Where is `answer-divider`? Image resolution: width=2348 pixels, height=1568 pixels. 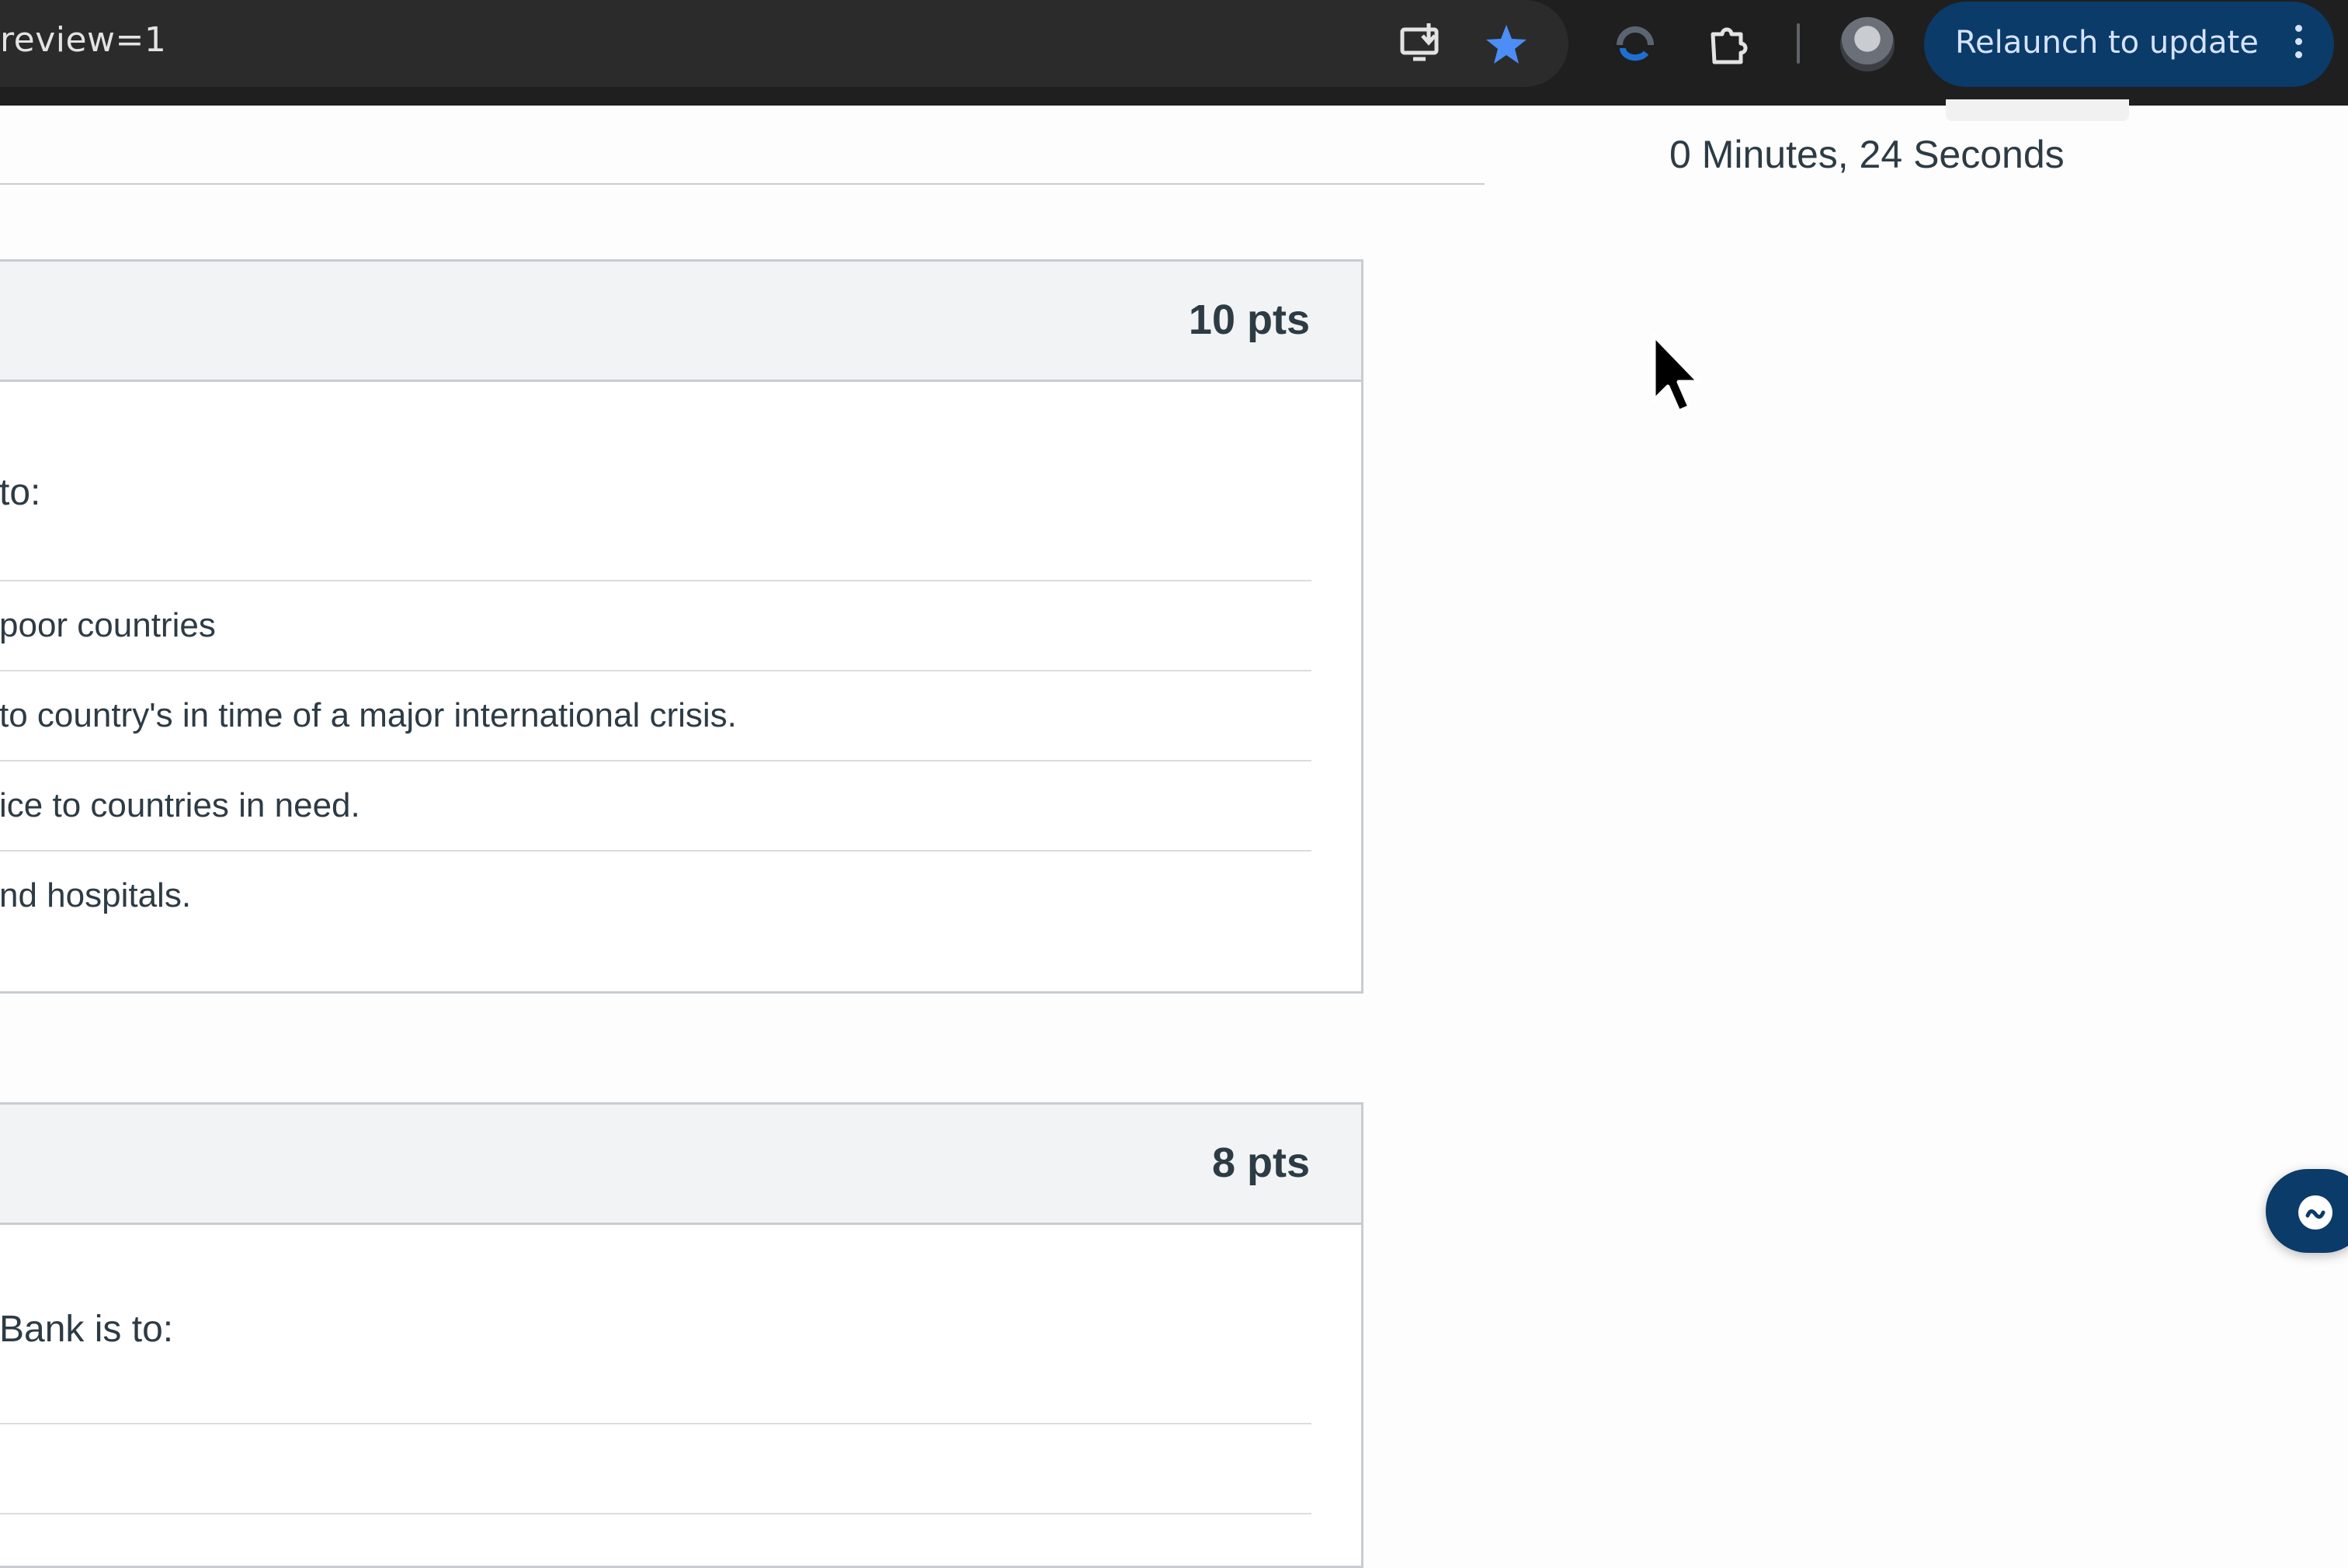 answer-divider is located at coordinates (655, 1513).